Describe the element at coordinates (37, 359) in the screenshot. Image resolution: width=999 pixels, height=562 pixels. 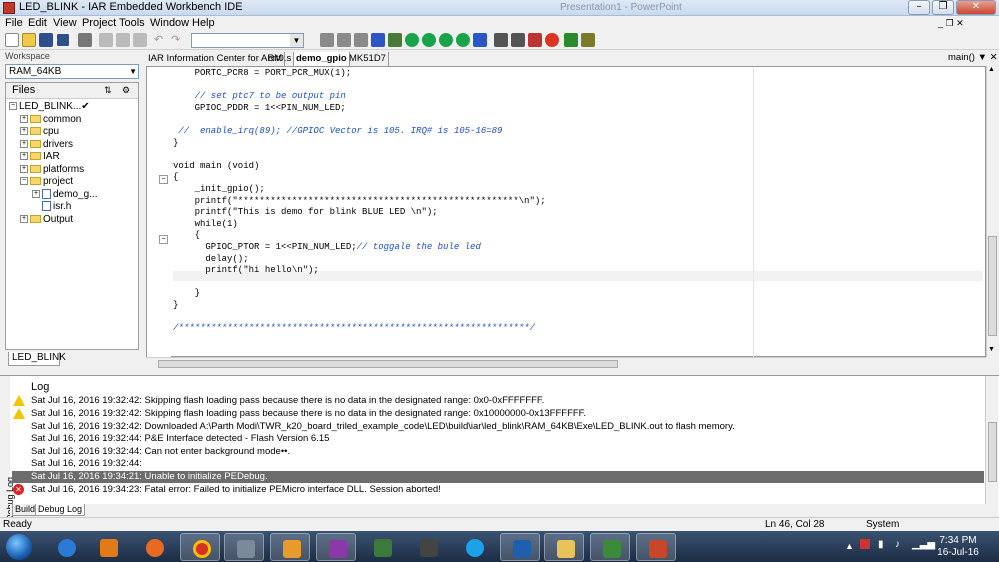
I see `workspace-tab: LED_BLINK` at that location.